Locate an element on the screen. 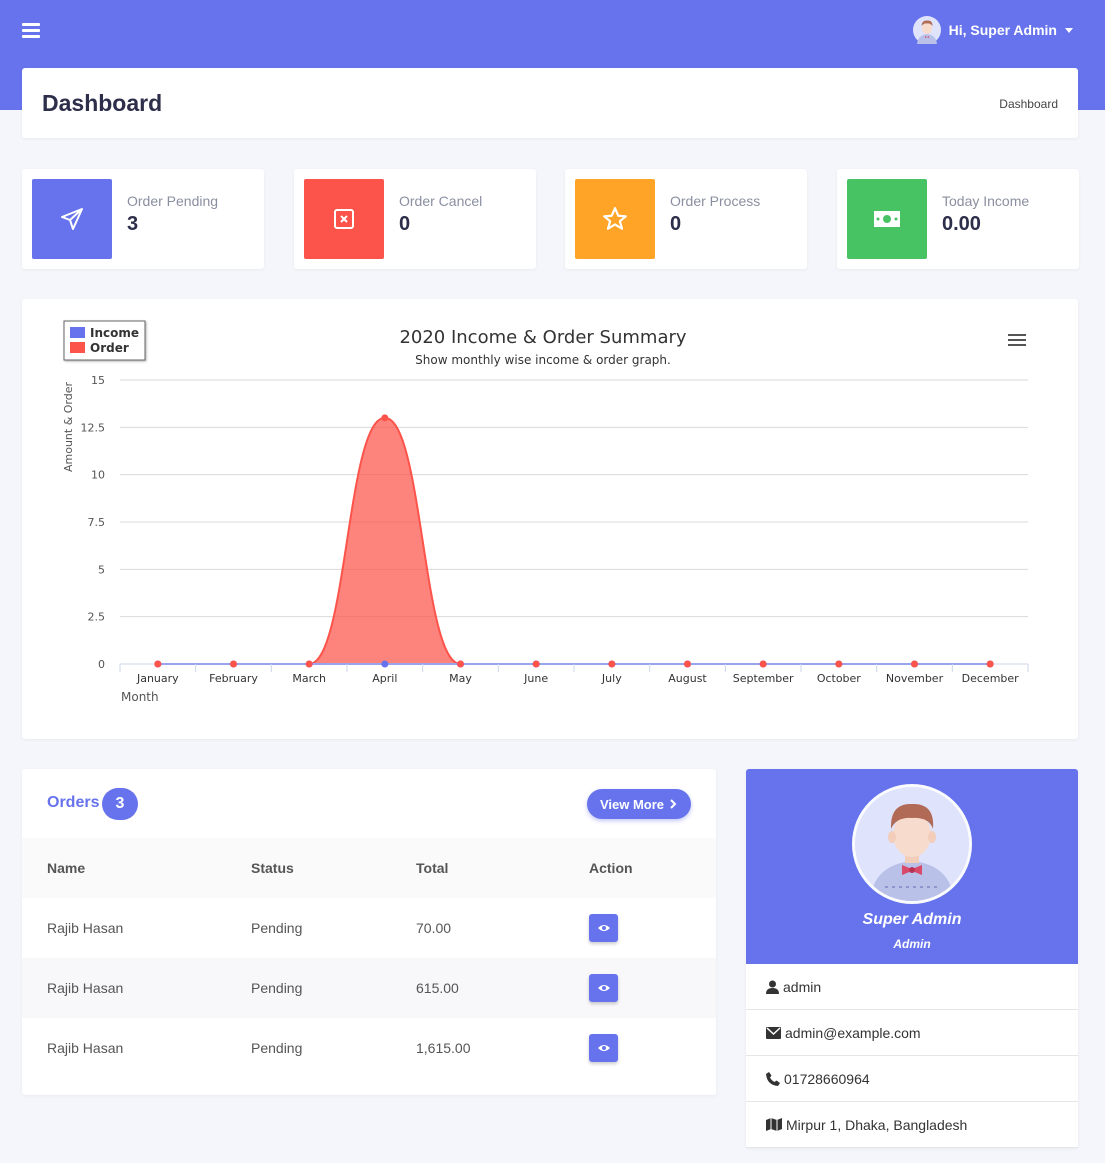 The image size is (1105, 1163). view-more-label: View More is located at coordinates (632, 804).